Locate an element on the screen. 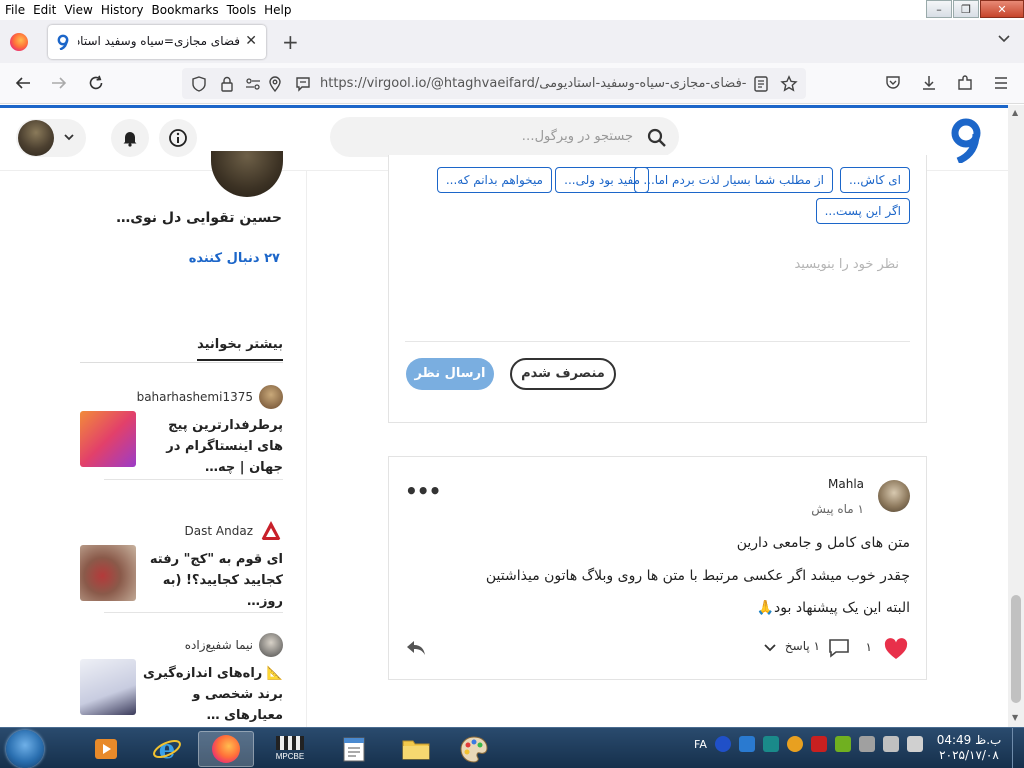 The image size is (1024, 768). author-avatar is located at coordinates (247, 174).